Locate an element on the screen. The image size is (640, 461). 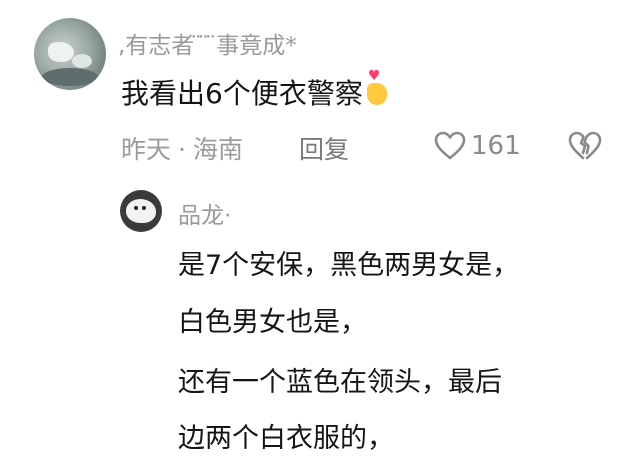
like-count: 161 is located at coordinates (496, 146).